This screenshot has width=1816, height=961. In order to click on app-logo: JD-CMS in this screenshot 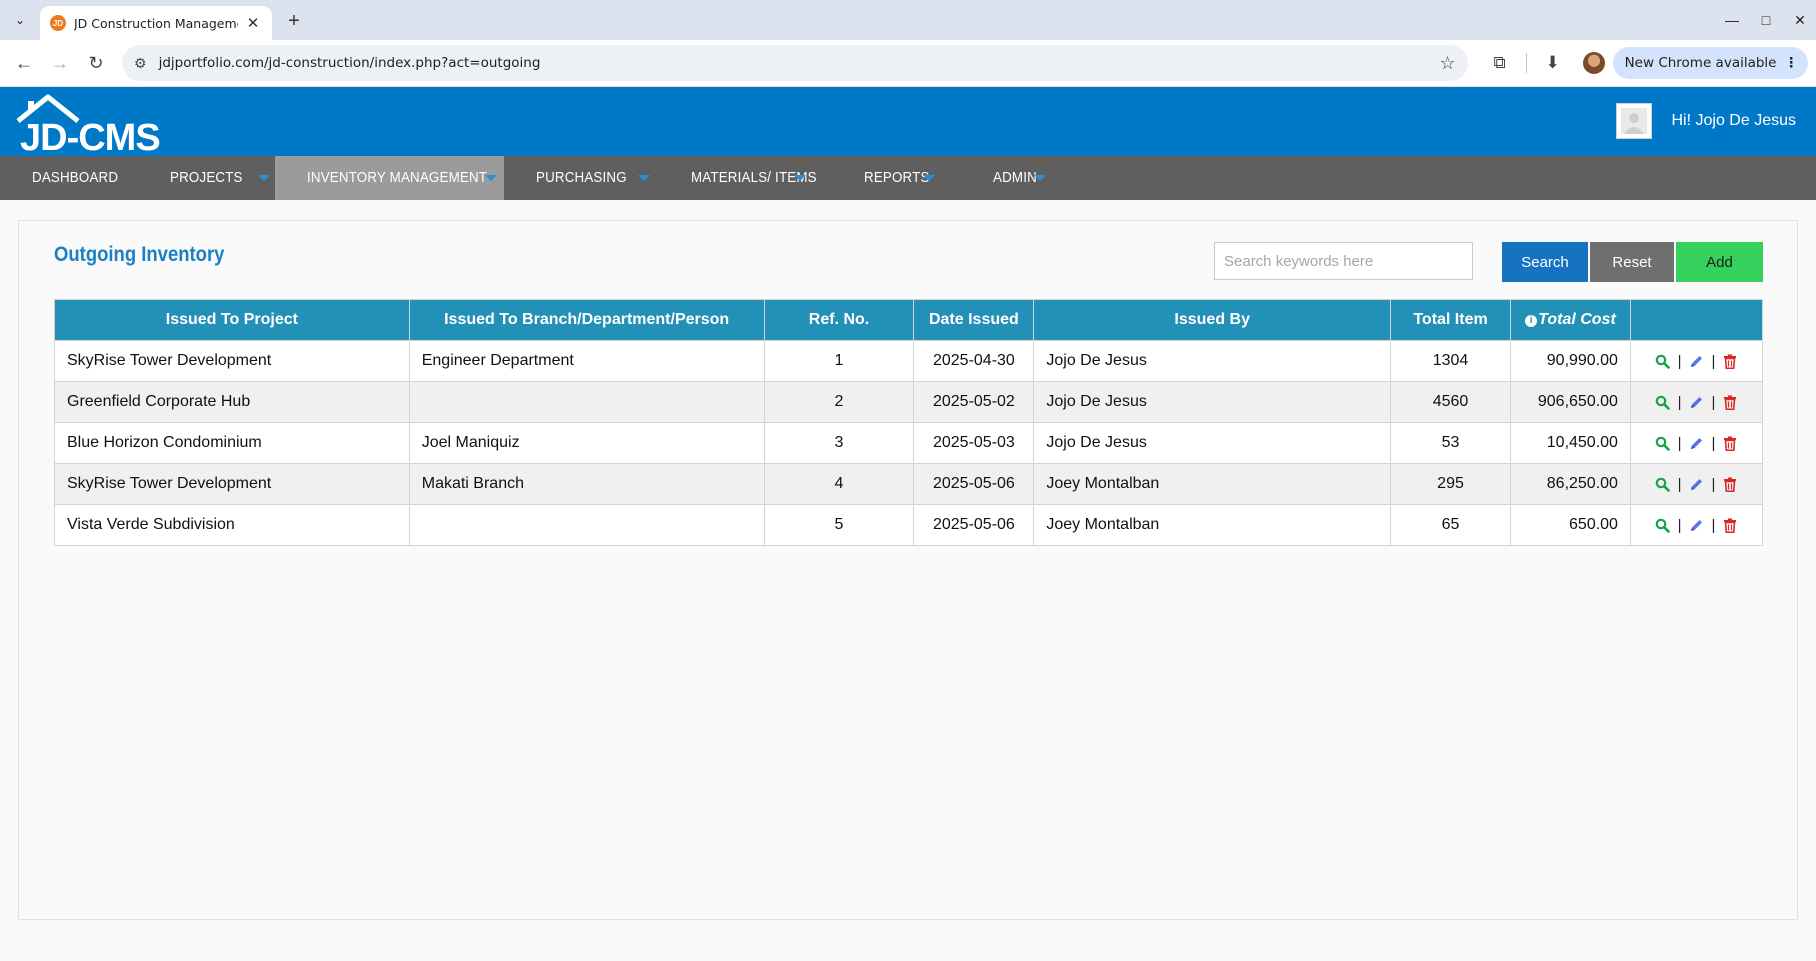, I will do `click(94, 126)`.